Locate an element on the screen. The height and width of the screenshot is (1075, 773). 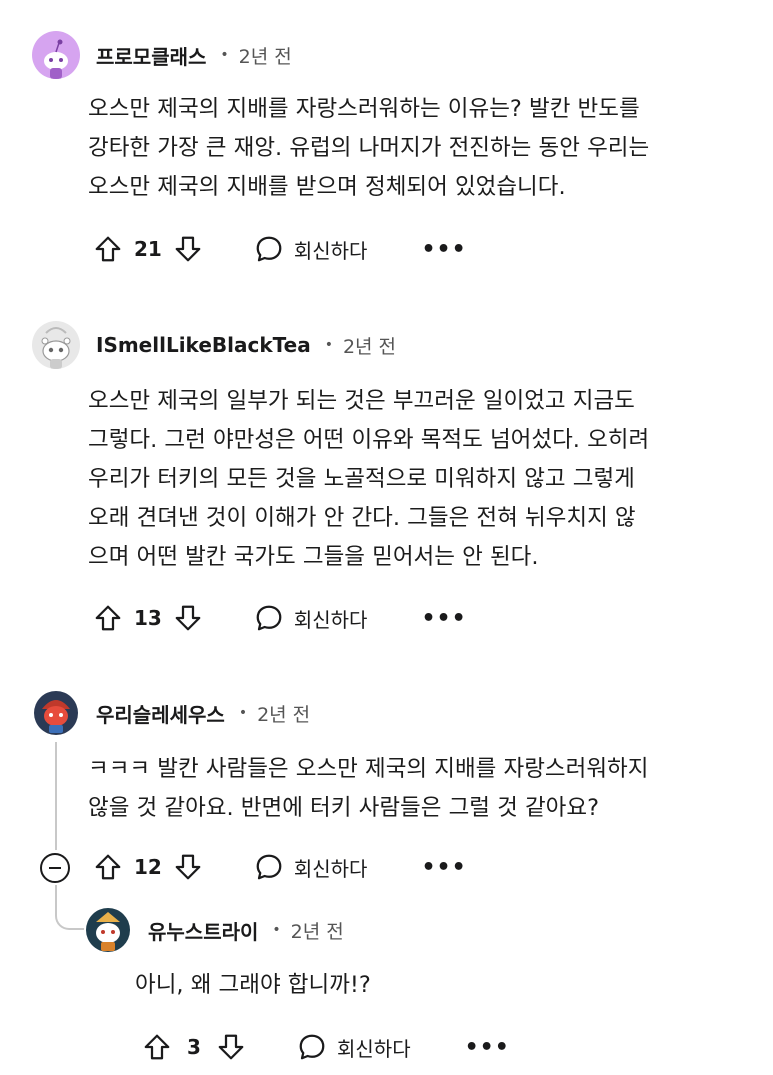
vote-score: 13 is located at coordinates (148, 618).